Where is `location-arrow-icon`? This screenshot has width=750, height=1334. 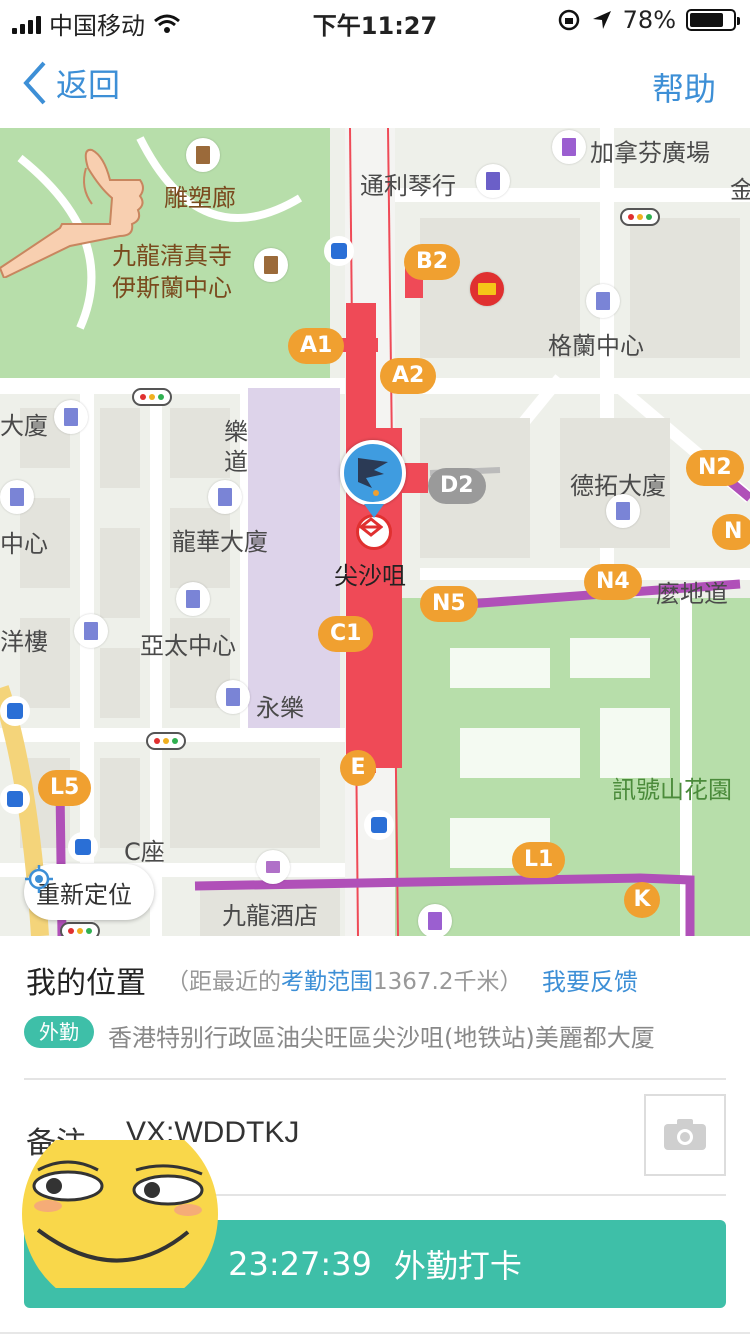
location-arrow-icon is located at coordinates (601, 20).